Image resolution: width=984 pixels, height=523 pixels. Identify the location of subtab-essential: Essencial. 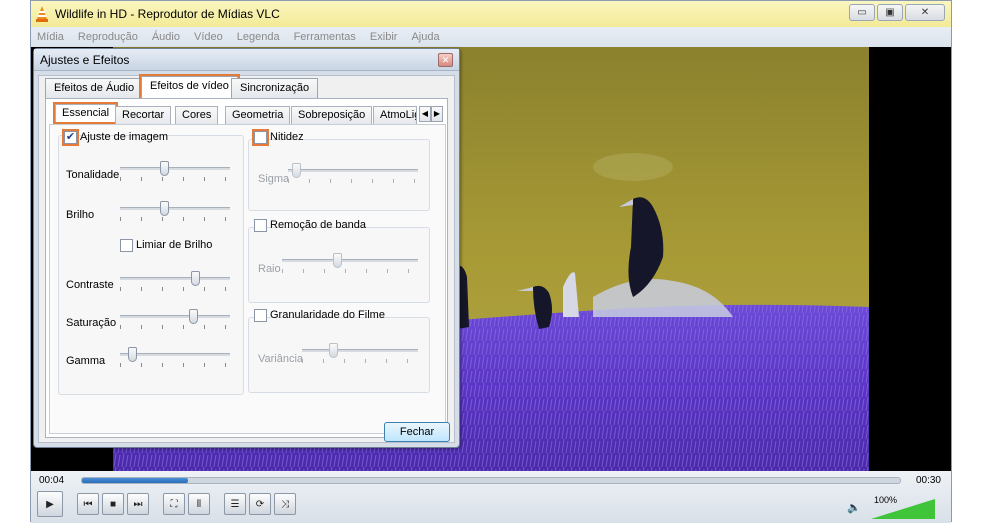
(85, 113).